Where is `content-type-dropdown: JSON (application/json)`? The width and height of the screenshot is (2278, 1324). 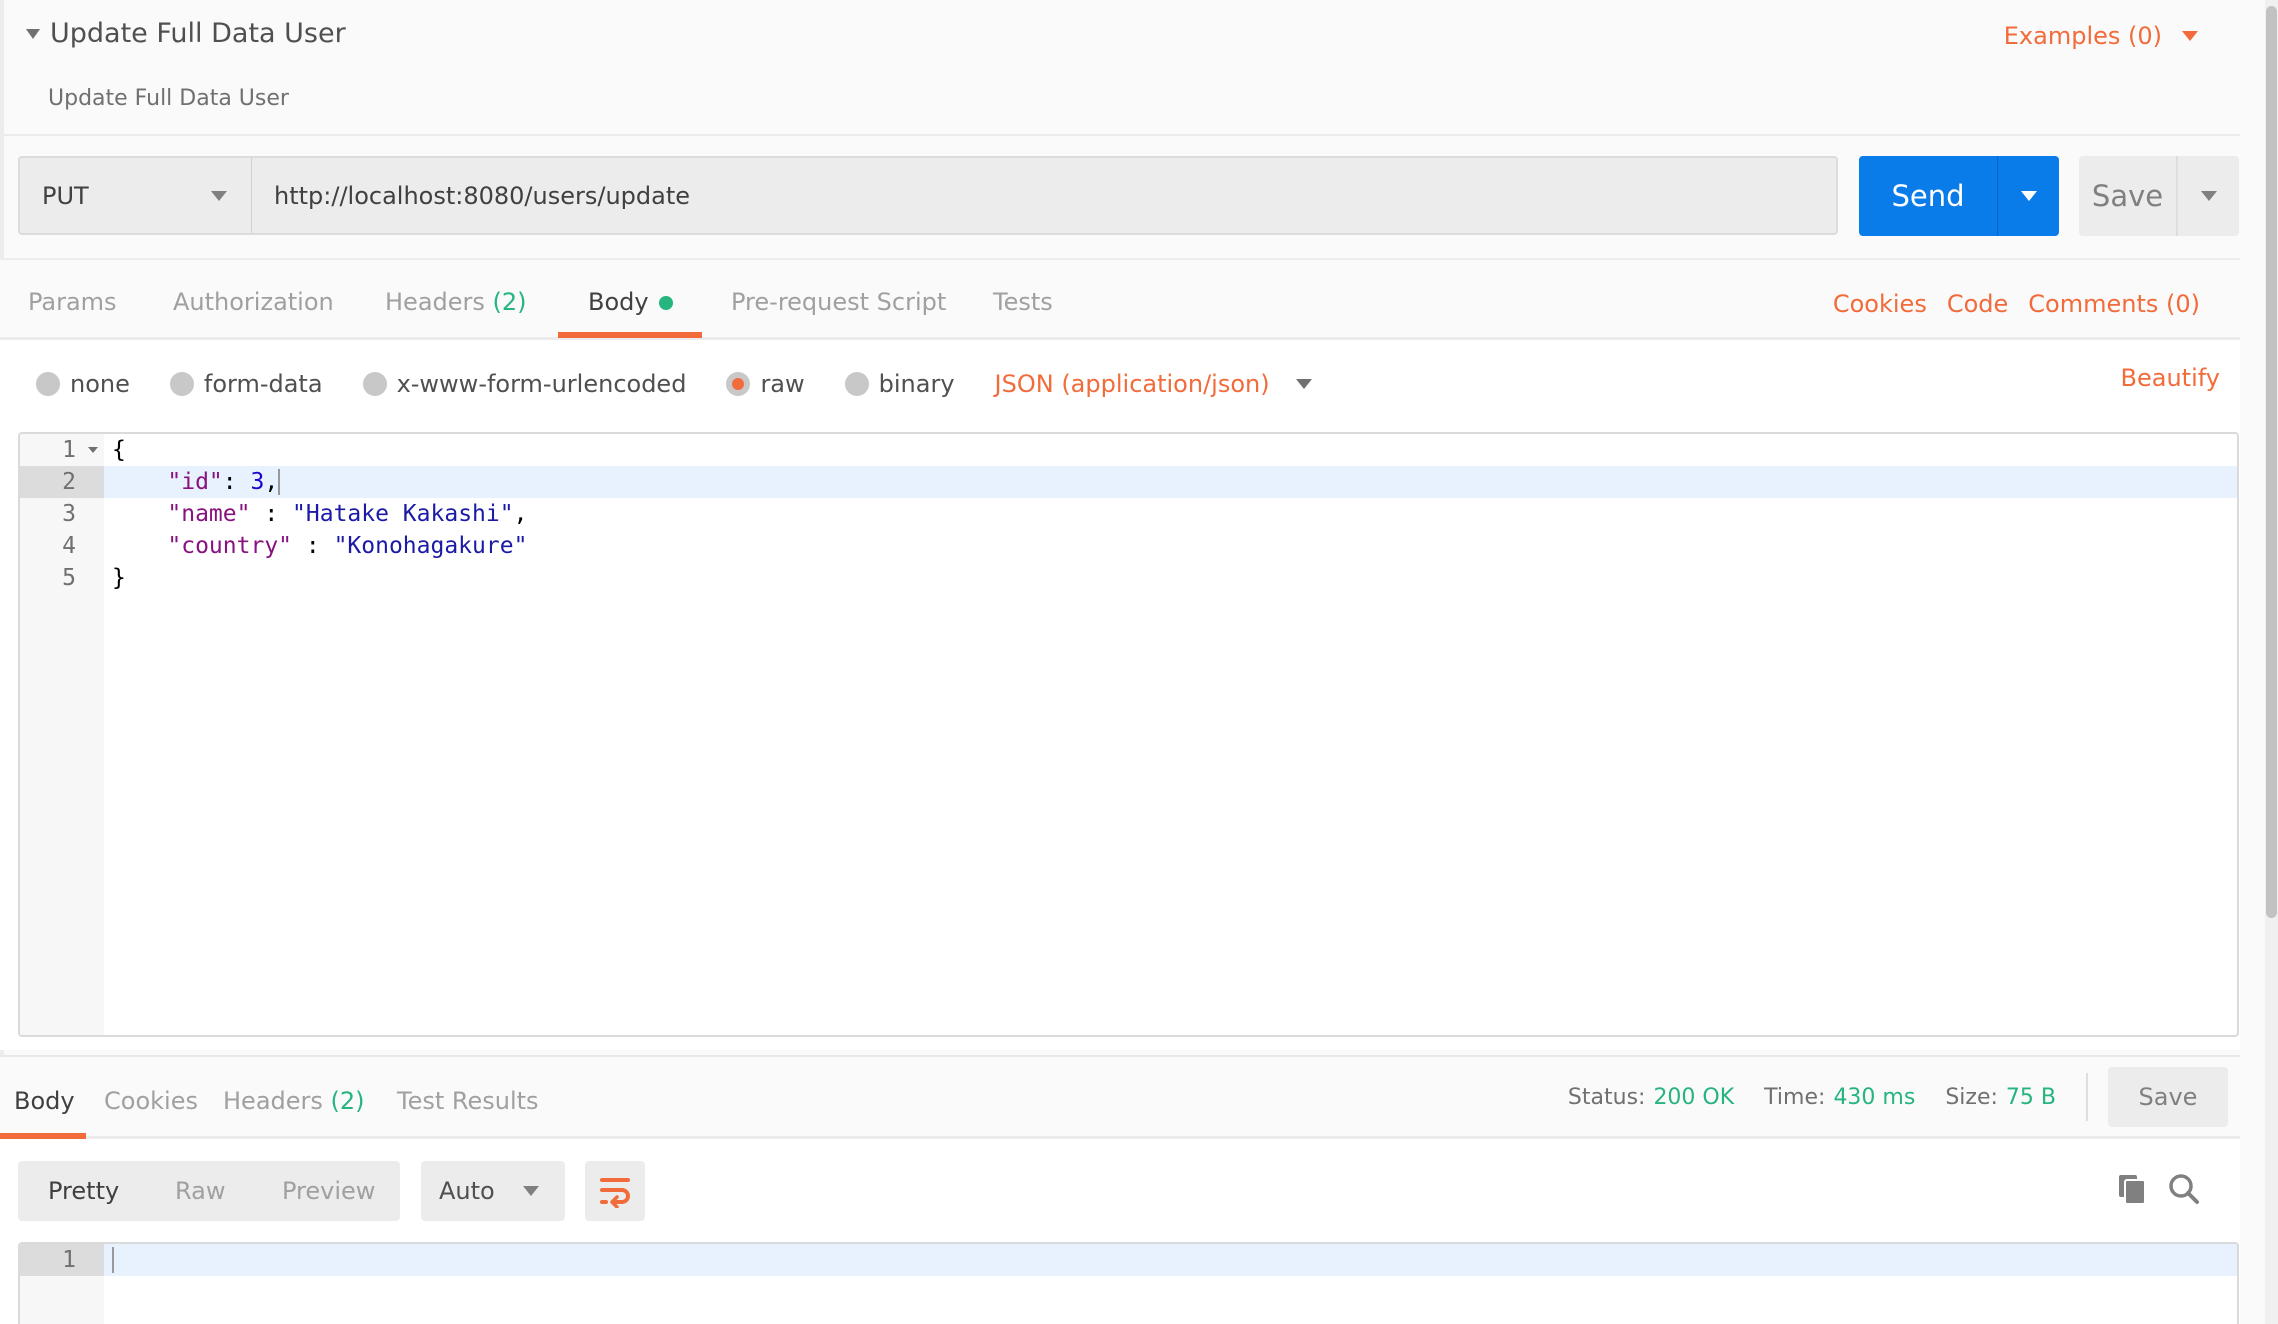 content-type-dropdown: JSON (application/json) is located at coordinates (1153, 384).